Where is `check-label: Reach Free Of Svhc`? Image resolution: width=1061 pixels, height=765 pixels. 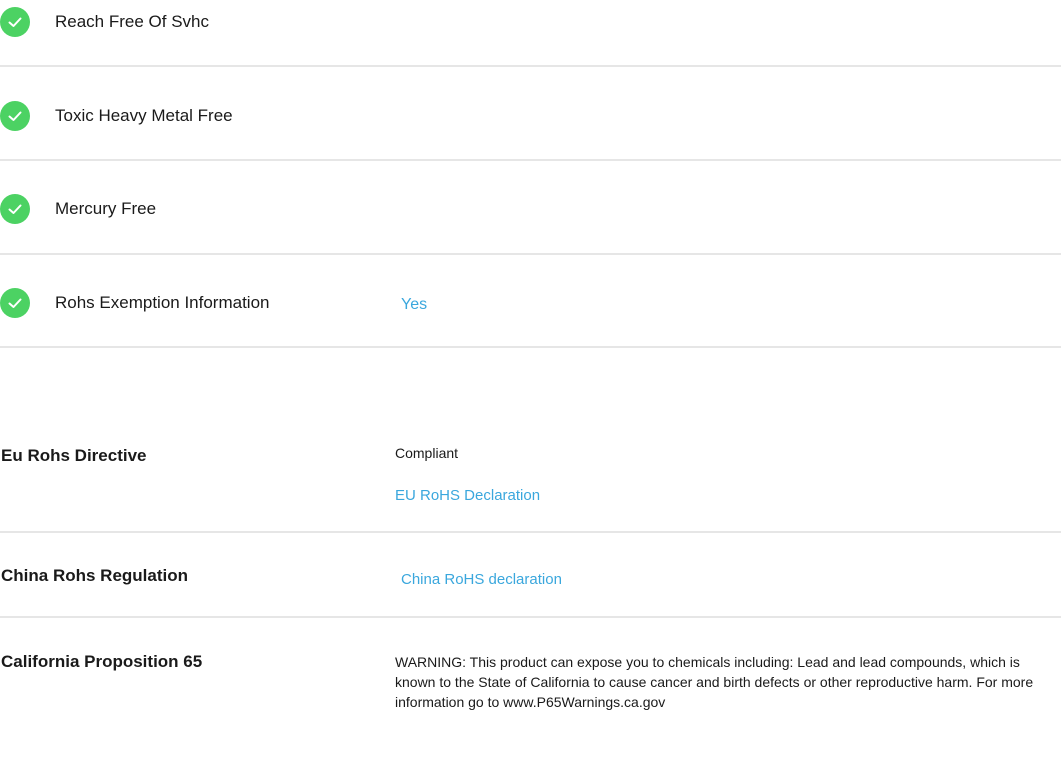 check-label: Reach Free Of Svhc is located at coordinates (132, 21).